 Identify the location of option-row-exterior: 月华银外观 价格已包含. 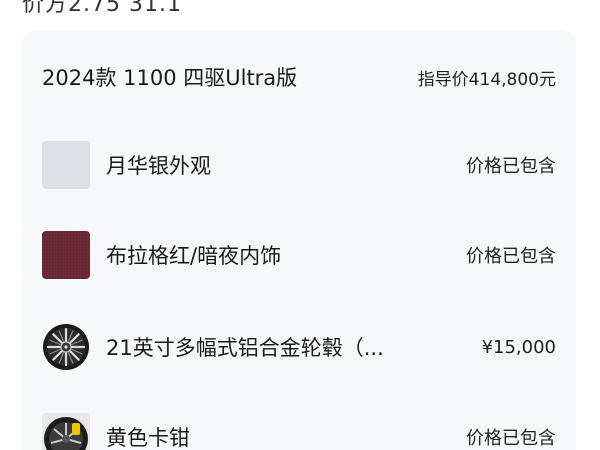
(299, 165).